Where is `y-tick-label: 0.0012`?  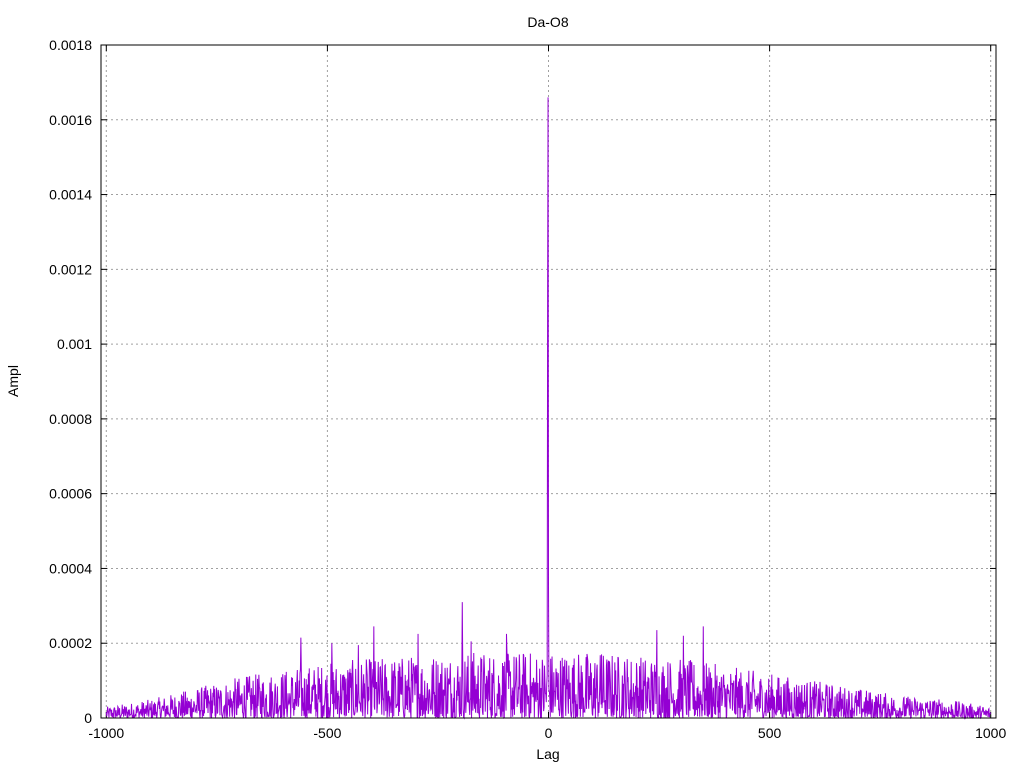
y-tick-label: 0.0012 is located at coordinates (70, 269).